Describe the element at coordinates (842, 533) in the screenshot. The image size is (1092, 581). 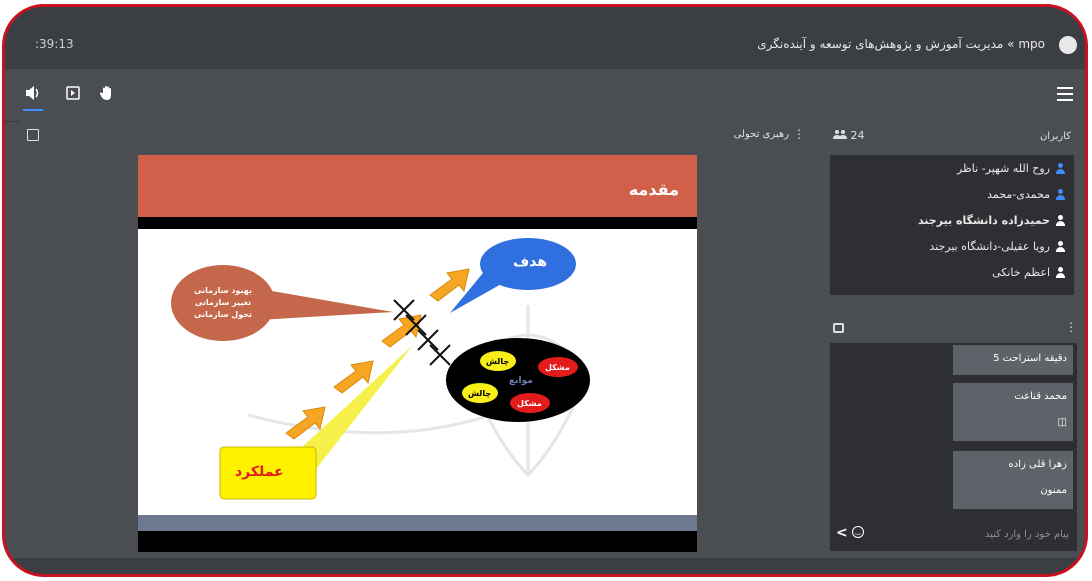
I see `send-icon: <` at that location.